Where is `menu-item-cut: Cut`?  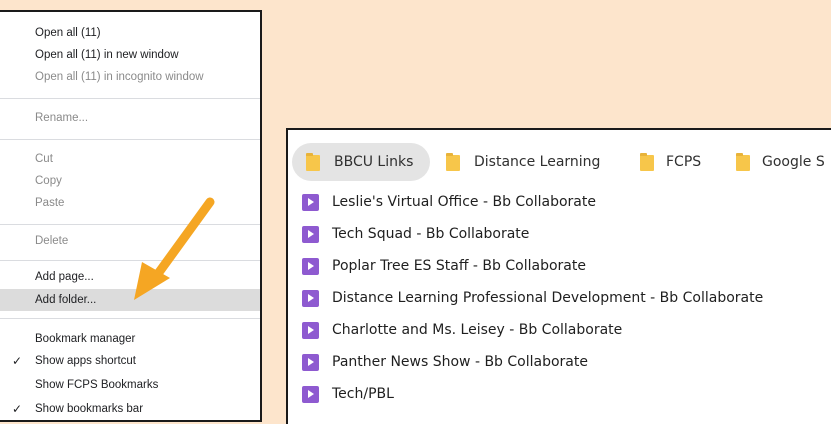 menu-item-cut: Cut is located at coordinates (130, 159).